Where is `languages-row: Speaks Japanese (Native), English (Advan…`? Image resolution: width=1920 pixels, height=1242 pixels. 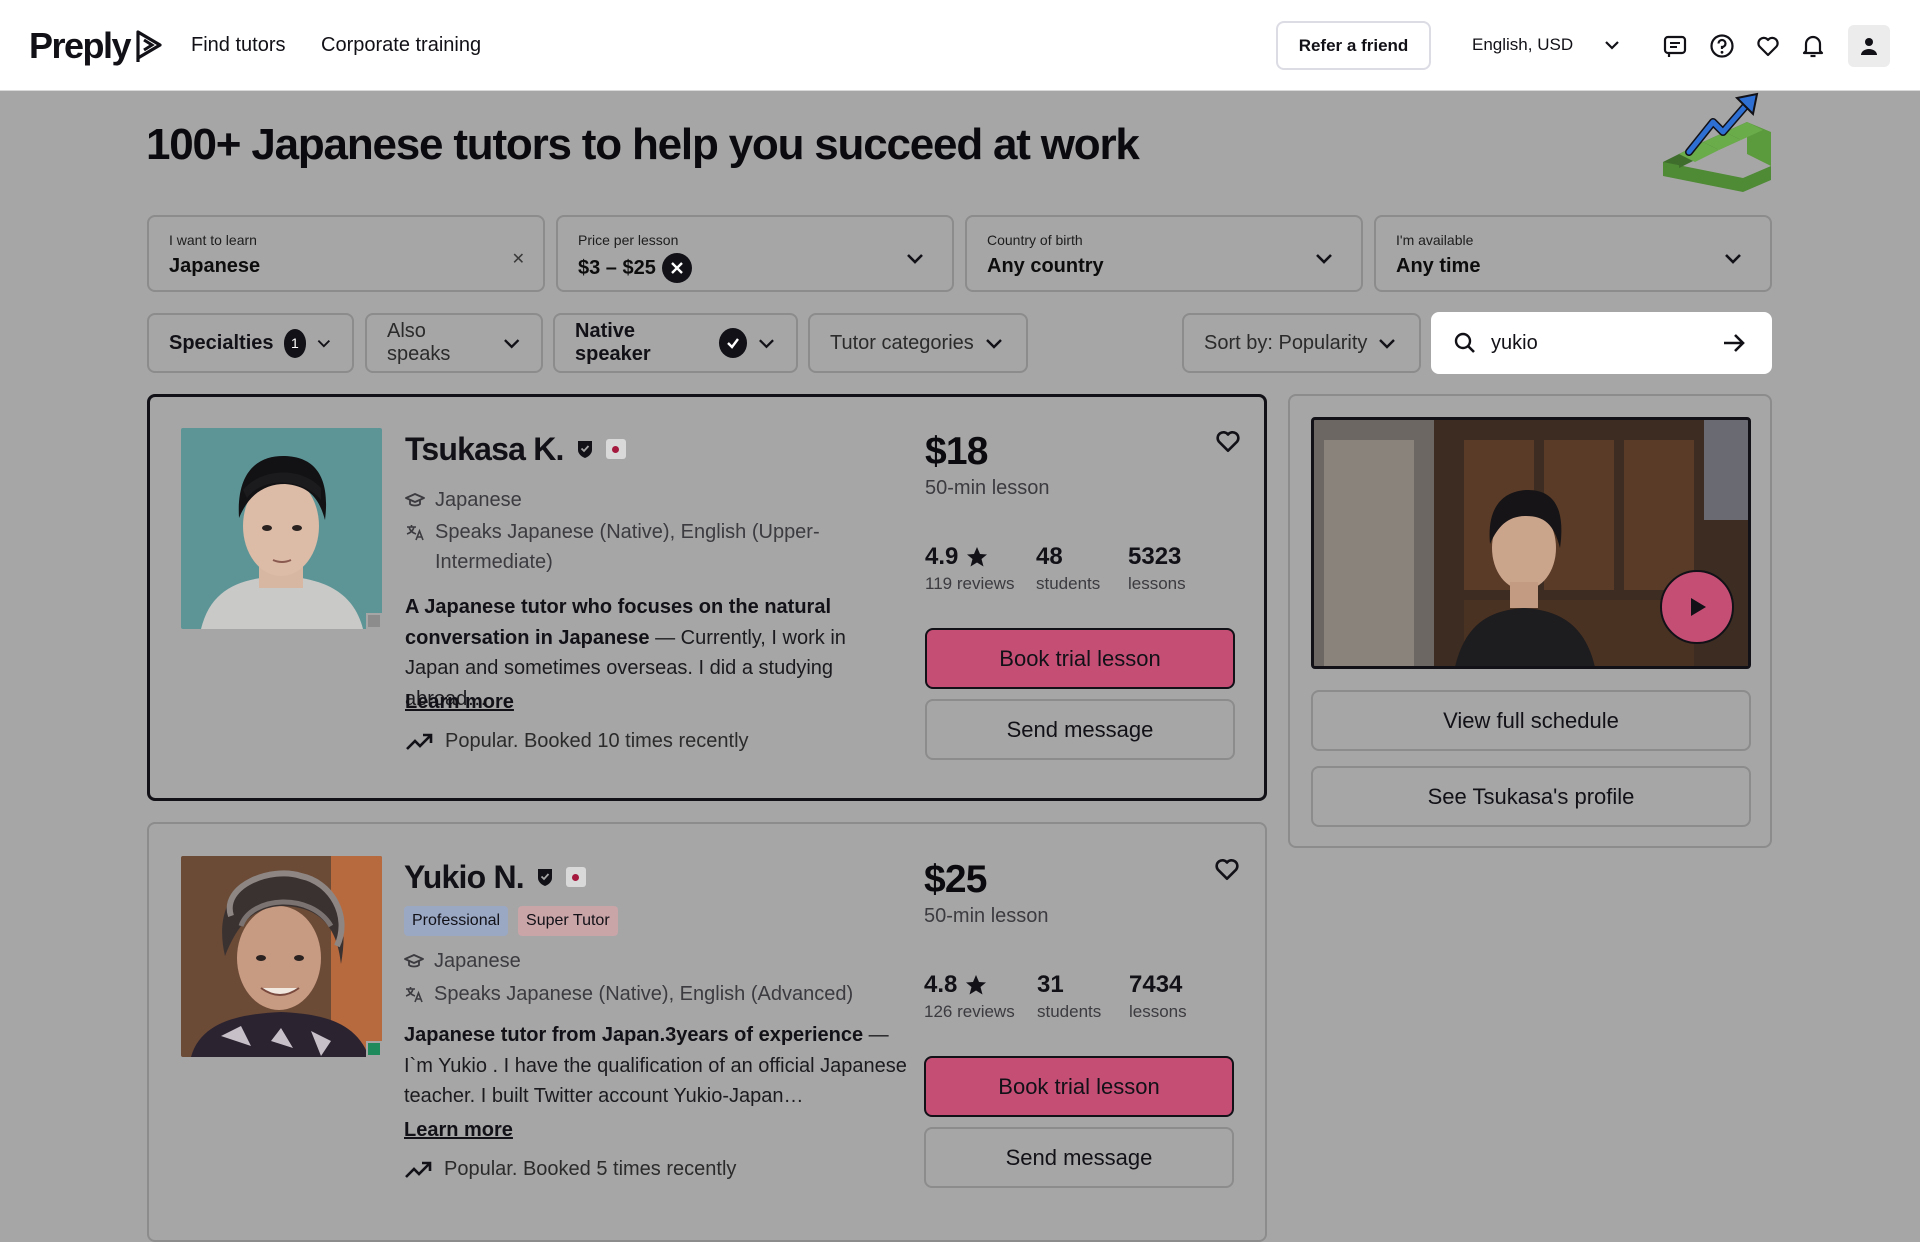 languages-row: Speaks Japanese (Native), English (Advan… is located at coordinates (654, 994).